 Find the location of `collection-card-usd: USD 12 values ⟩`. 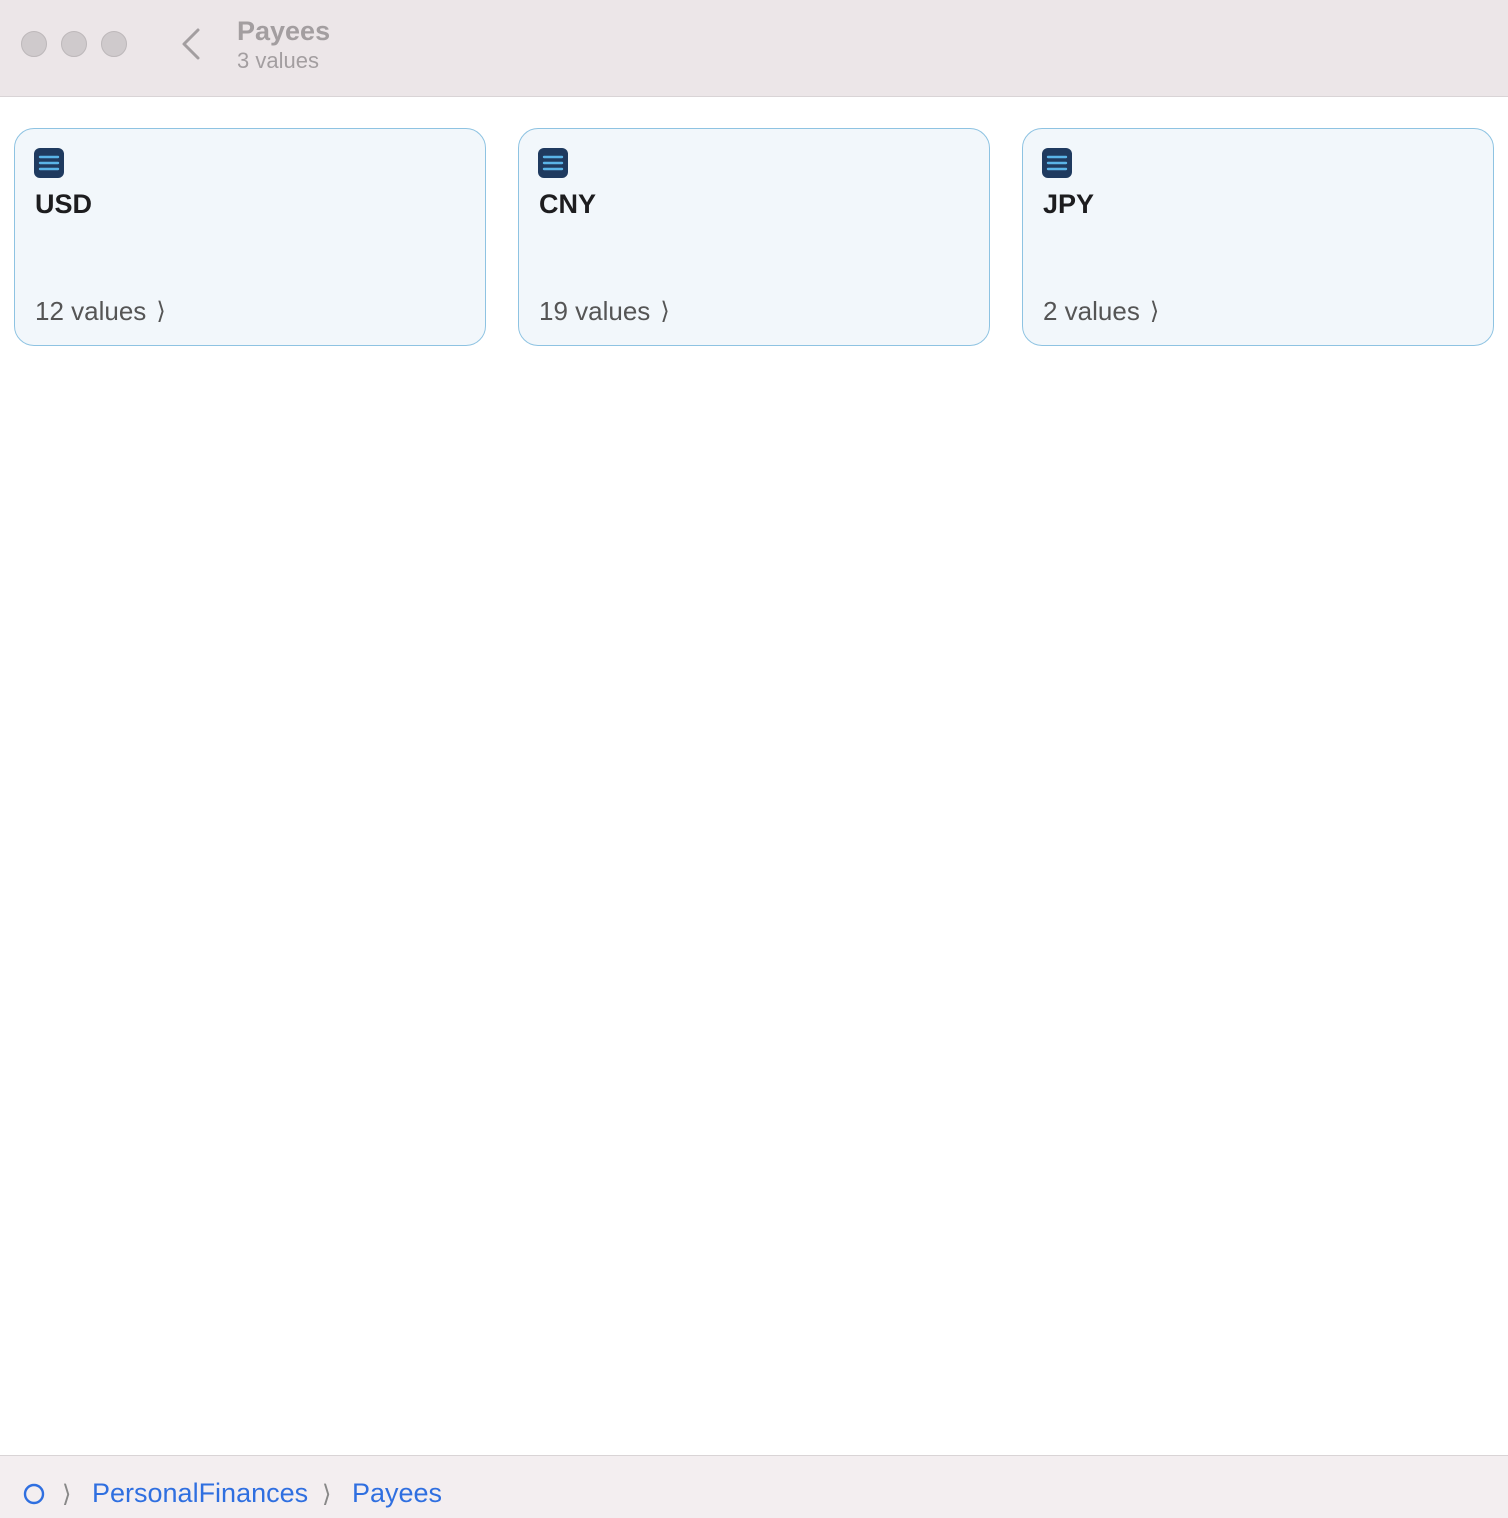

collection-card-usd: USD 12 values ⟩ is located at coordinates (250, 237).